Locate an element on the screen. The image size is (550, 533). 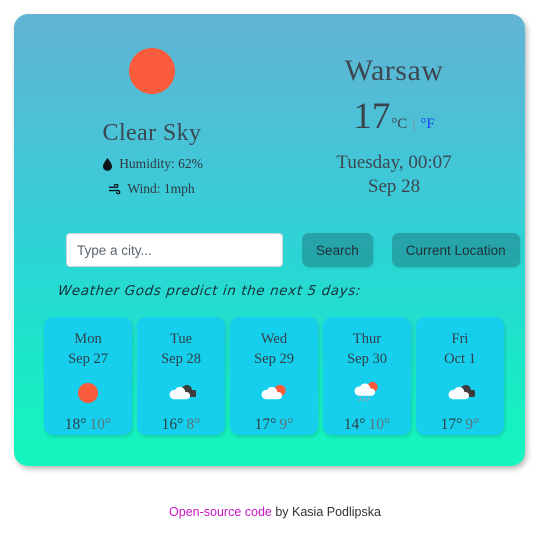
city-name: Warsaw is located at coordinates (394, 70).